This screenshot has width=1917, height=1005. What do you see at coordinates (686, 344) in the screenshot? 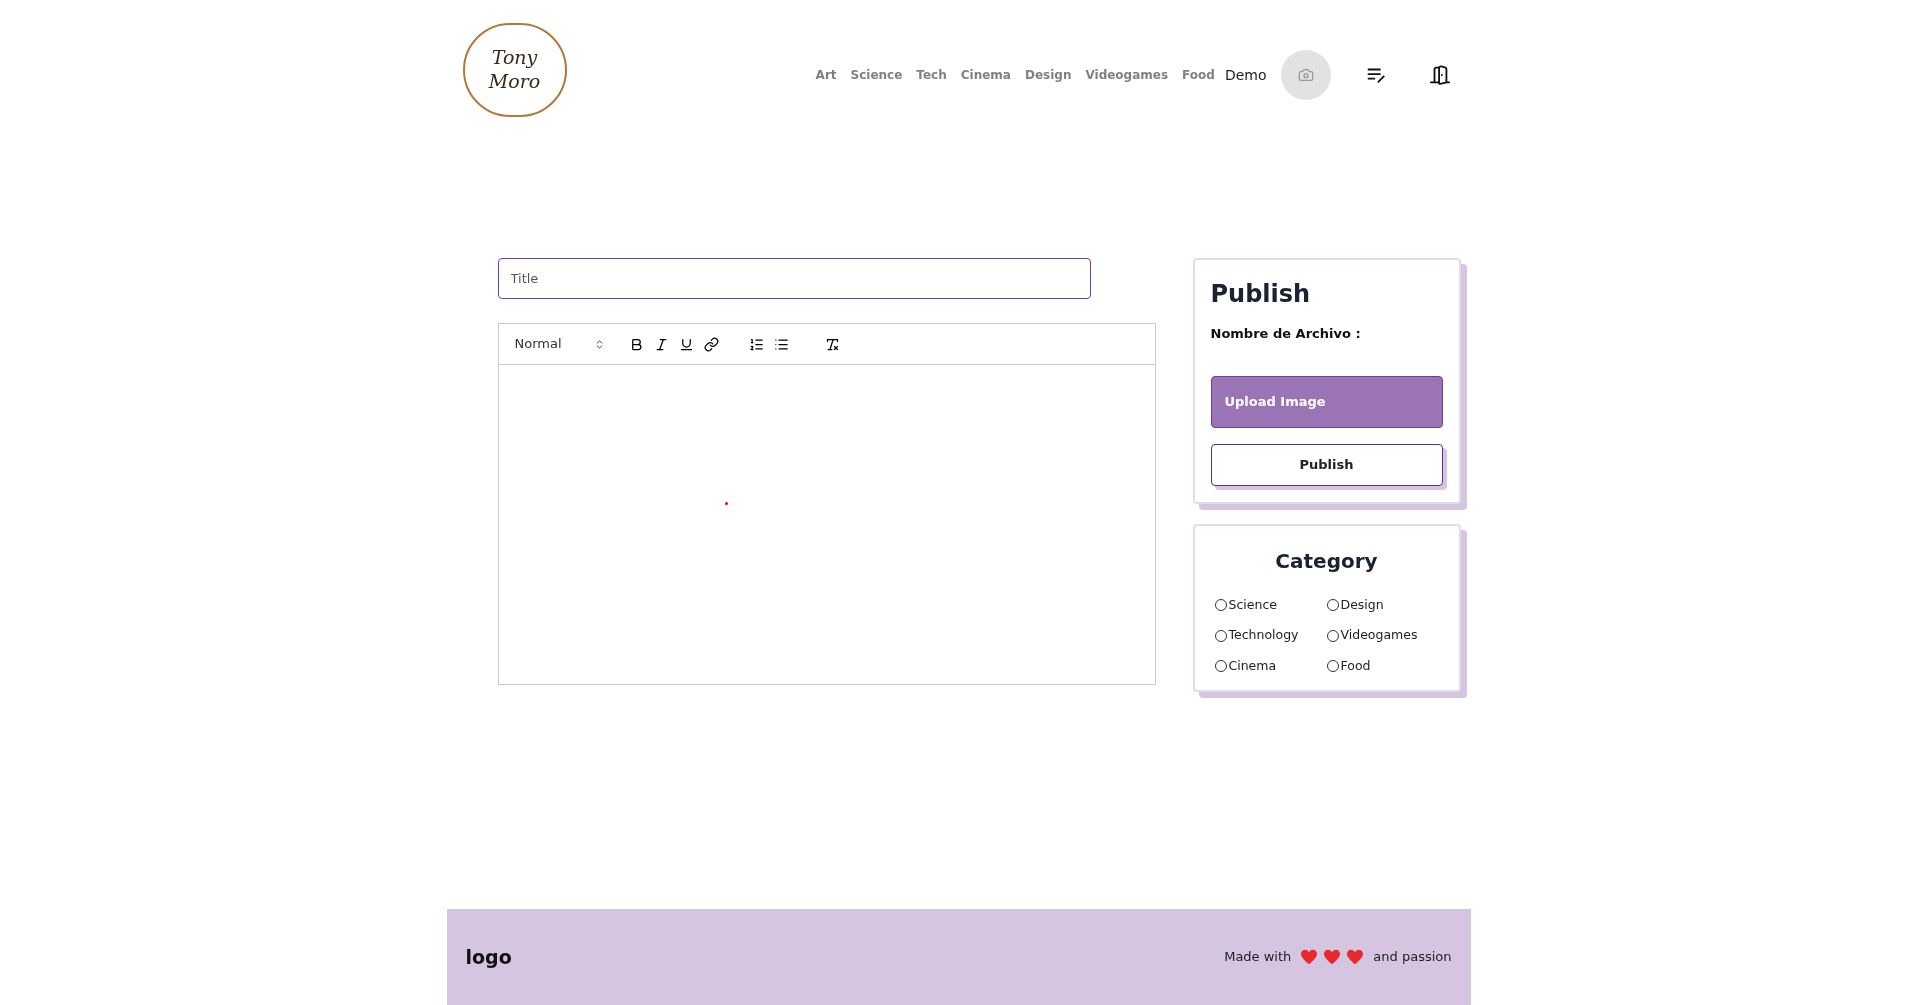
I see `underline-icon` at bounding box center [686, 344].